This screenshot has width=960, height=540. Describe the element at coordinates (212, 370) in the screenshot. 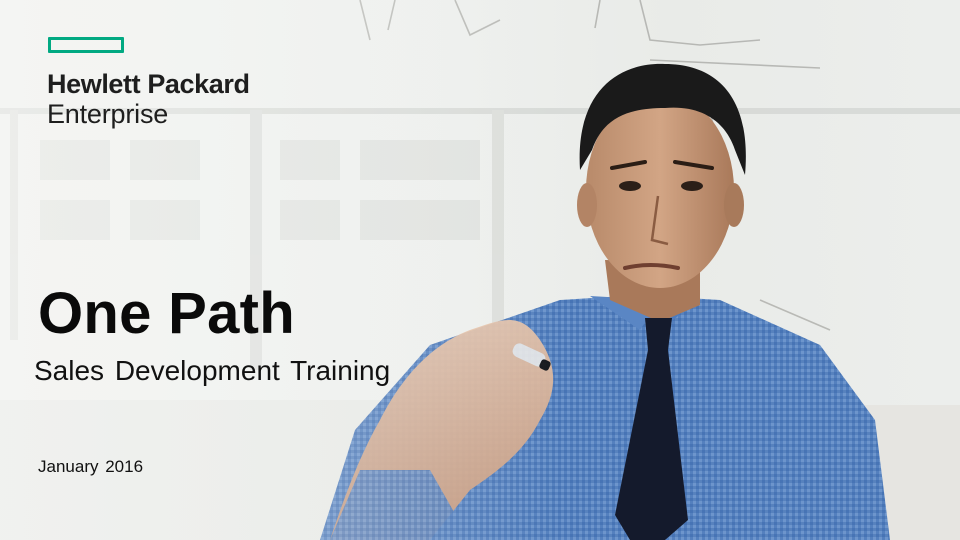

I see `slide-subtitle: Sales Development Training` at that location.